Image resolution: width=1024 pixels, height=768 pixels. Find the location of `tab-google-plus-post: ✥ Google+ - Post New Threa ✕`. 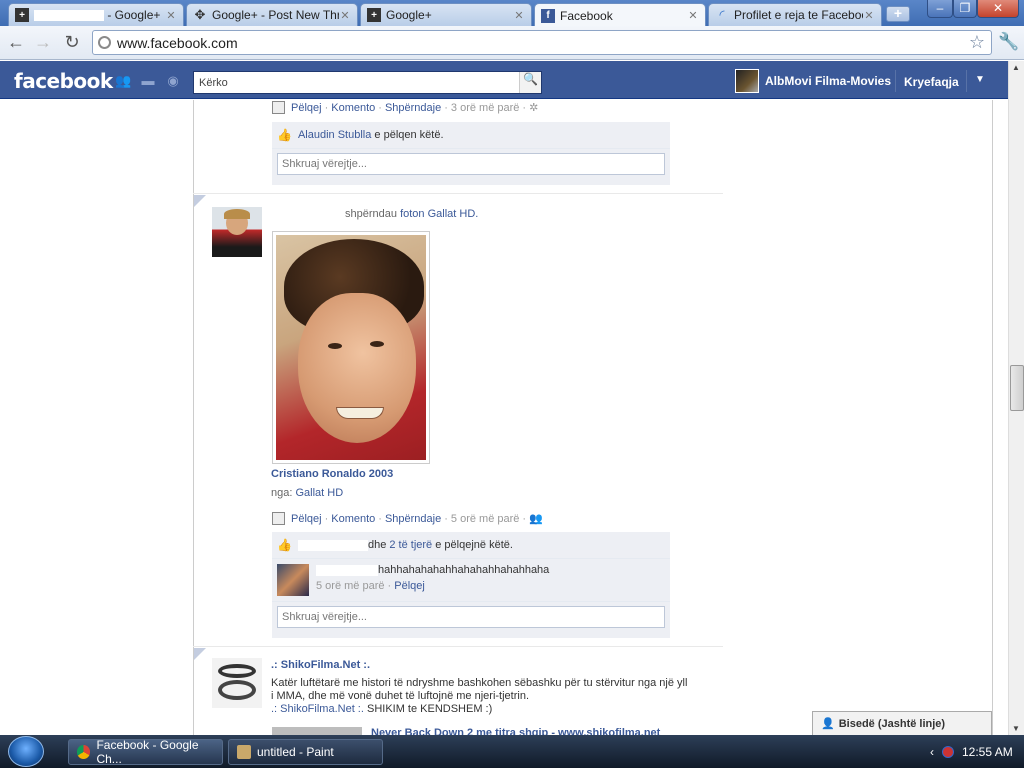

tab-google-plus-post: ✥ Google+ - Post New Threa ✕ is located at coordinates (272, 14).